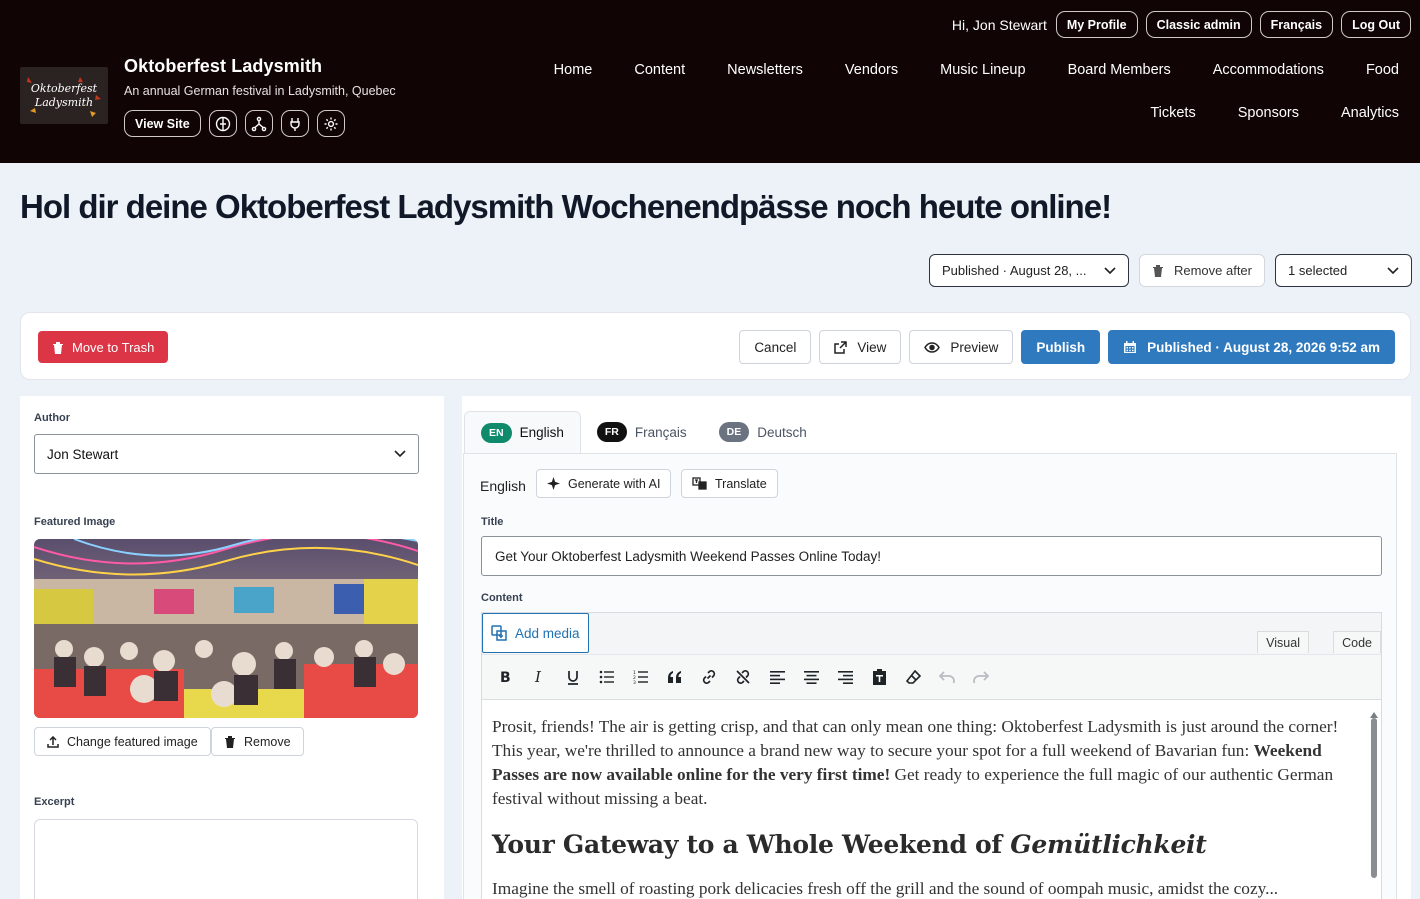 This screenshot has width=1420, height=899. Describe the element at coordinates (777, 677) in the screenshot. I see `align-left-icon` at that location.